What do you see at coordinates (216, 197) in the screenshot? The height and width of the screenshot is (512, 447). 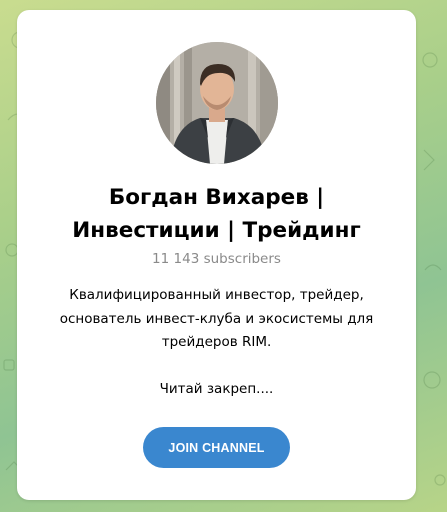 I see `channel-title-line-1: Богдан Вихарев |` at bounding box center [216, 197].